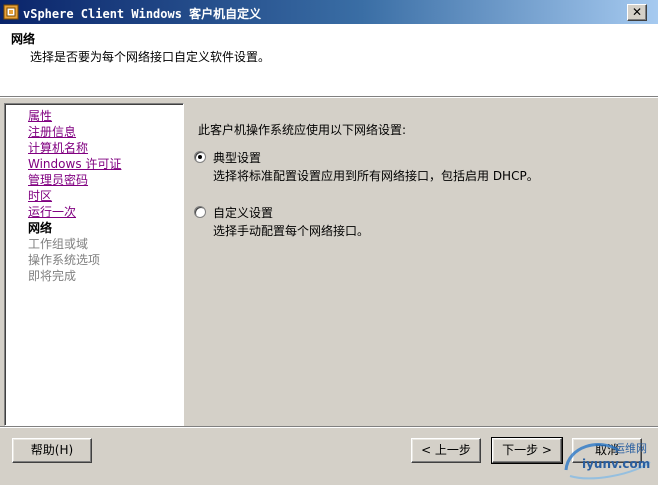 Image resolution: width=658 pixels, height=485 pixels. I want to click on header-divider, so click(329, 97).